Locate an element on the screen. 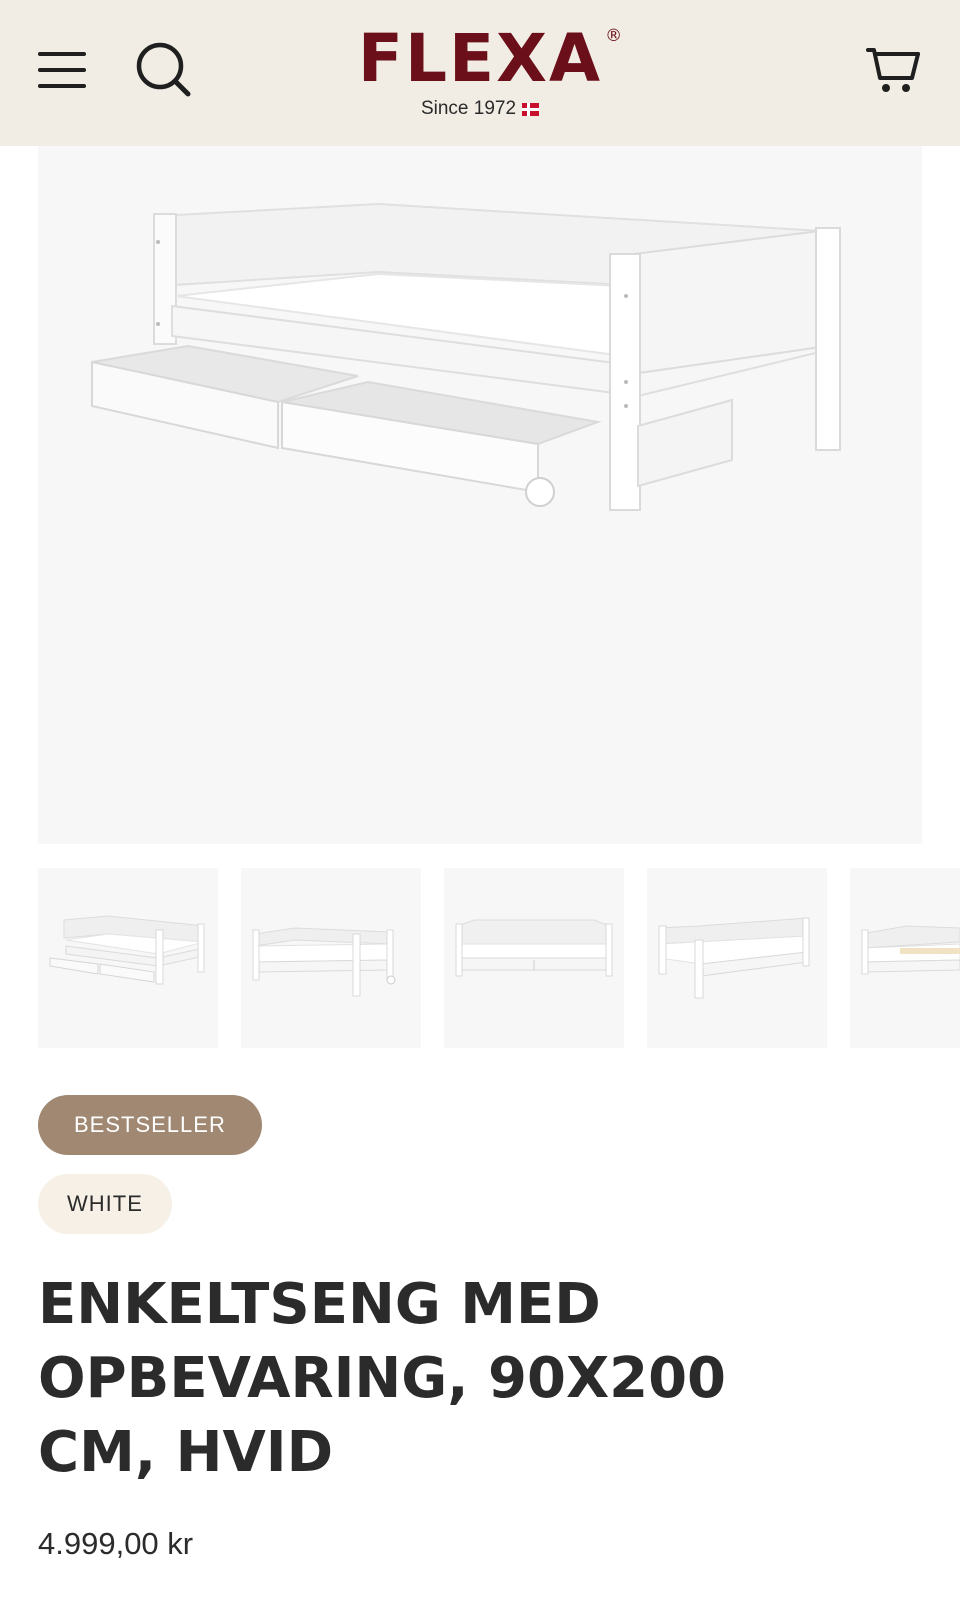 This screenshot has height=1609, width=960. flexa-logo: FLEXA ® Since 1972 is located at coordinates (481, 75).